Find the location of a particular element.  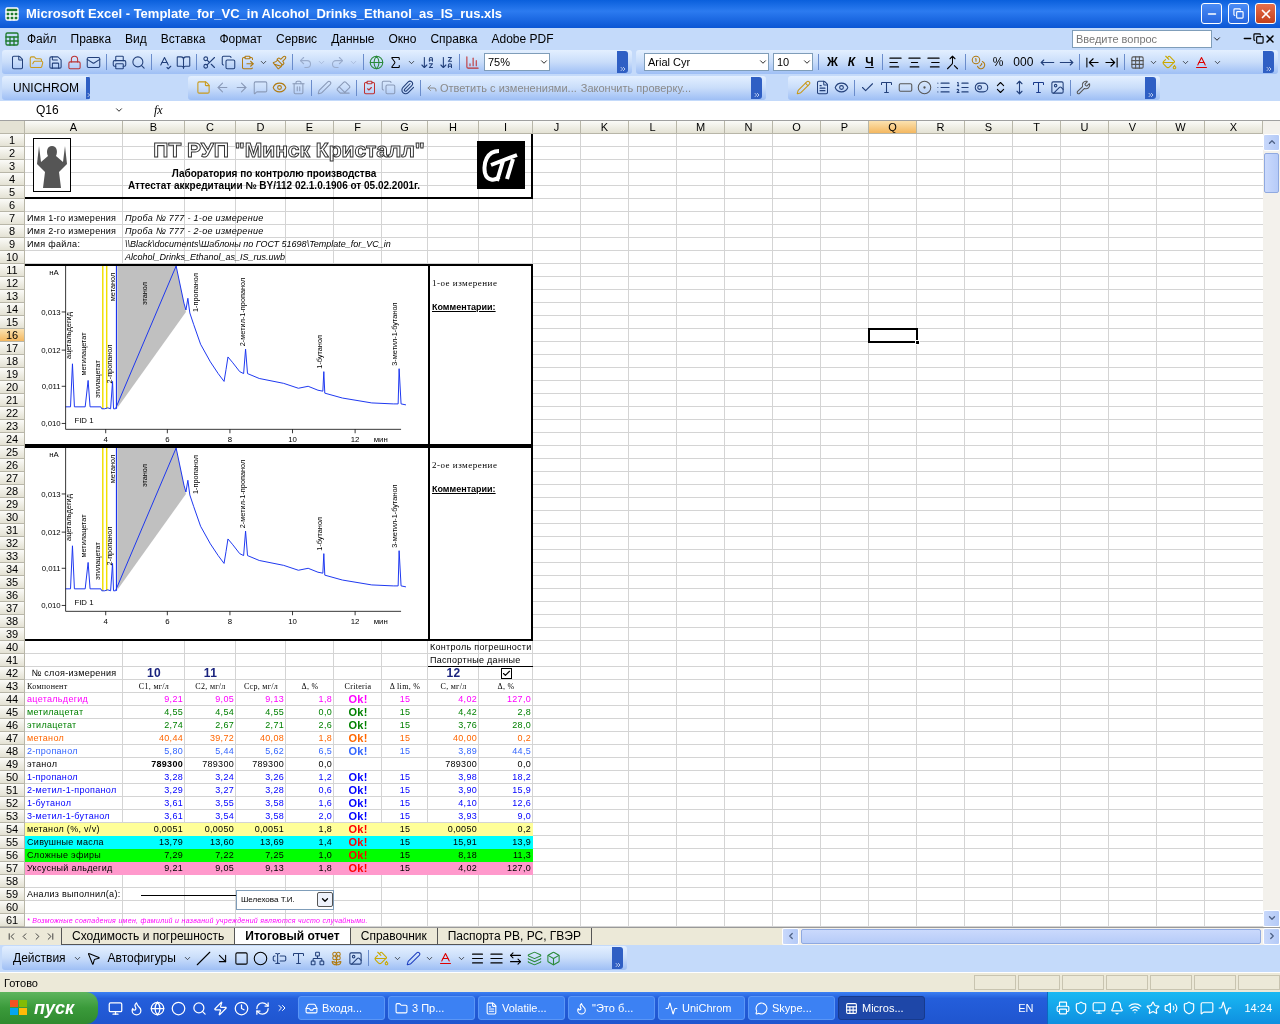

help-search-field: Введите вопрос is located at coordinates (1142, 38).